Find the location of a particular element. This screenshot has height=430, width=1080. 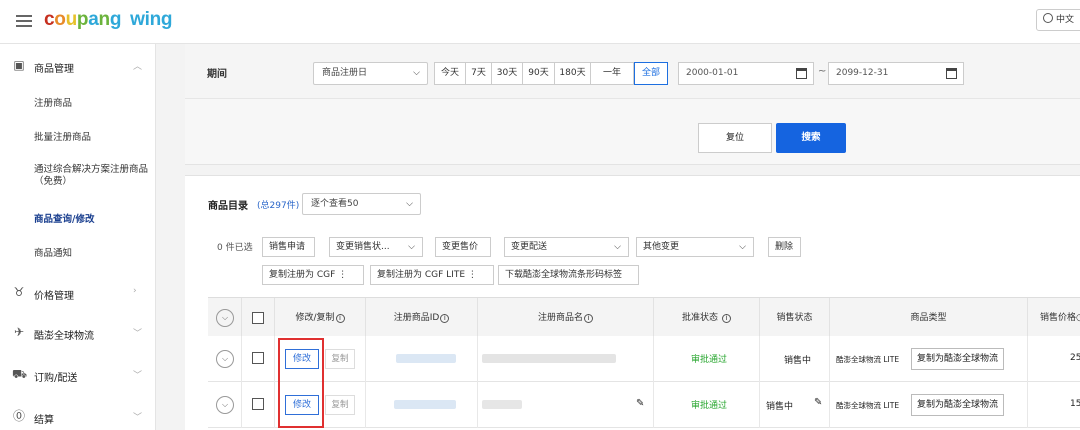

edit-buttons-highlight is located at coordinates (301, 383).